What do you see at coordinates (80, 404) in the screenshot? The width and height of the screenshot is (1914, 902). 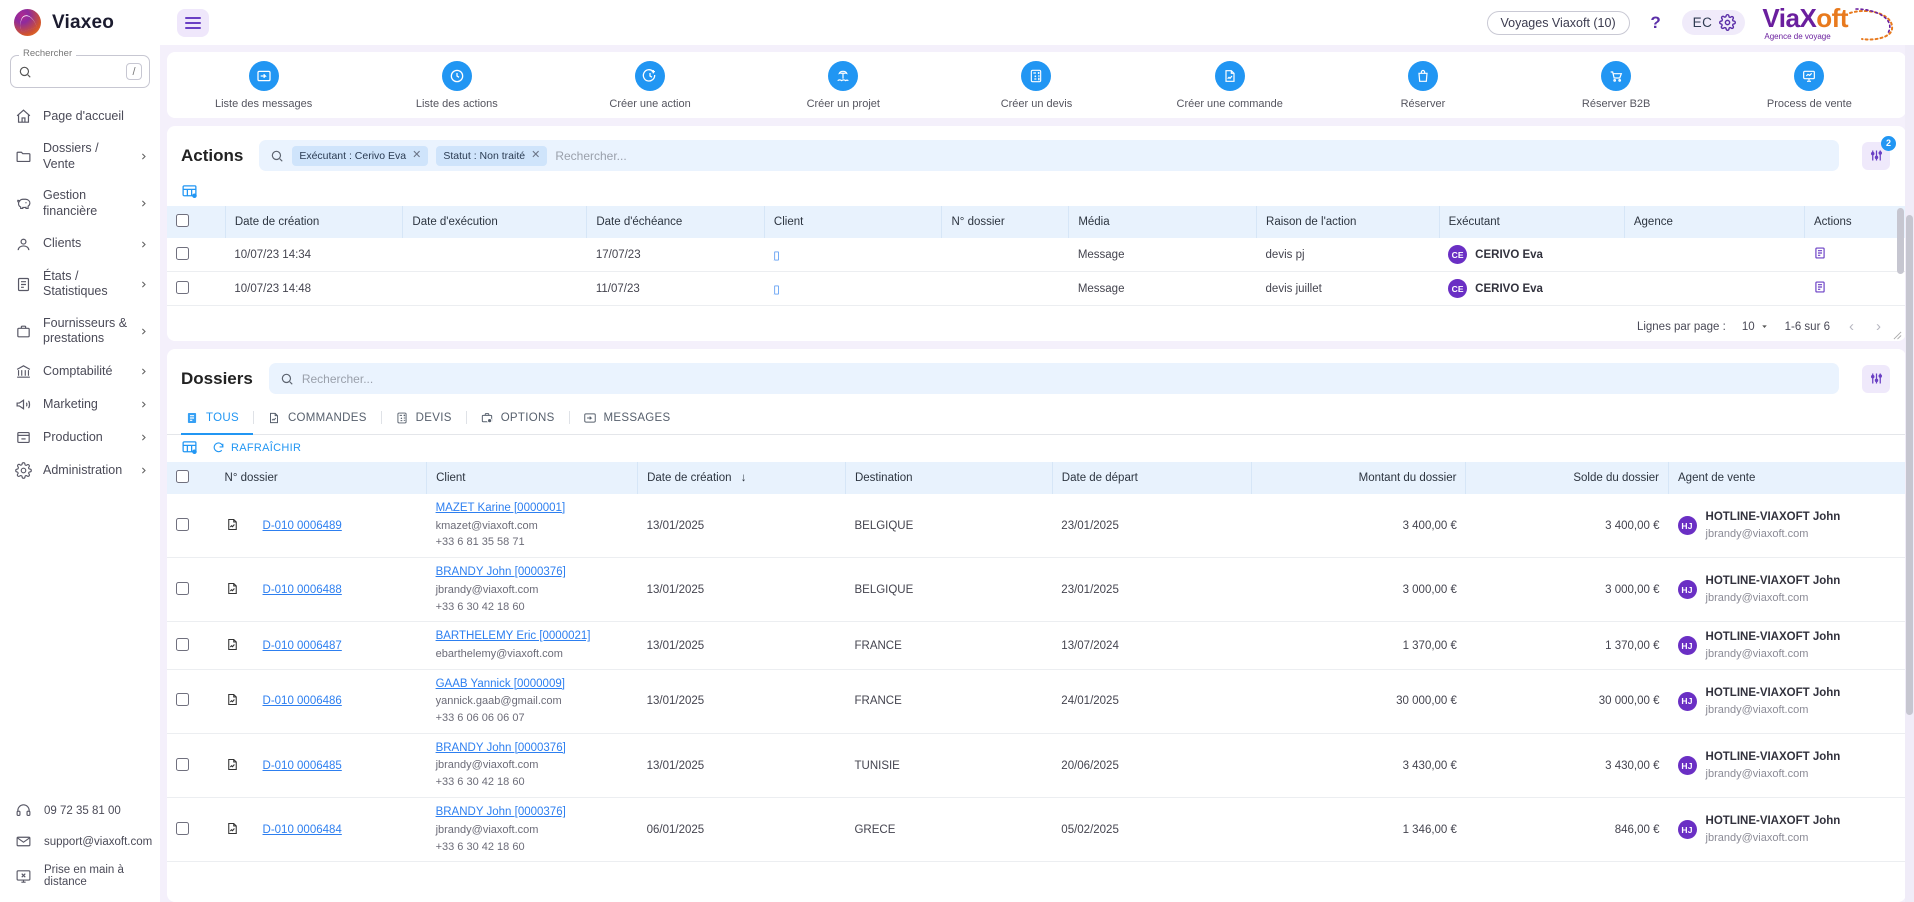 I see `sidebar-item-marketing: Marketing` at bounding box center [80, 404].